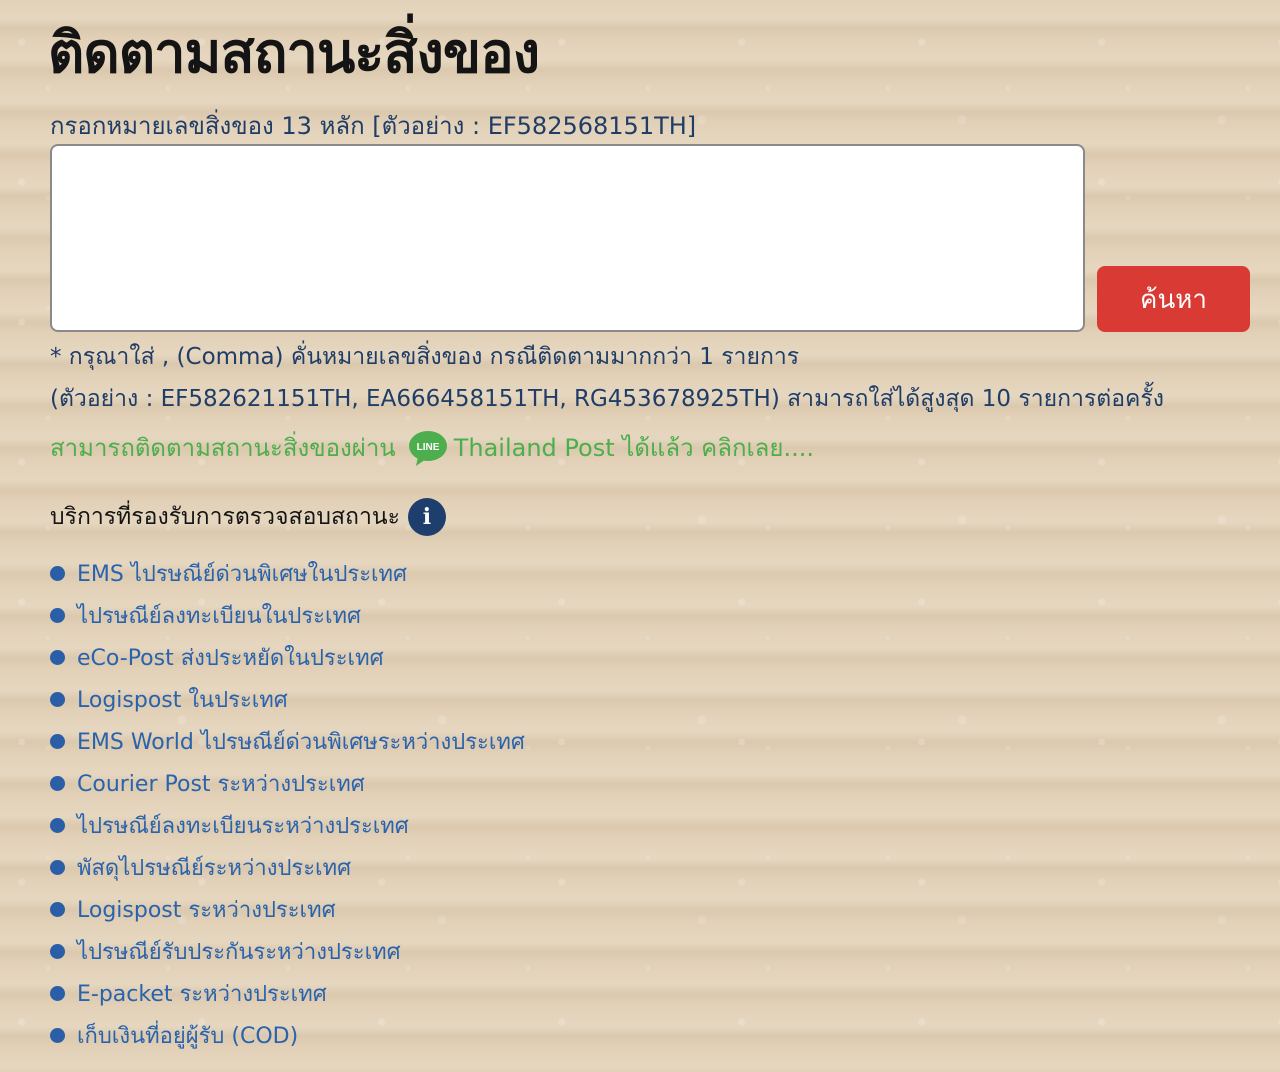 The image size is (1280, 1072). I want to click on line-promo-text-before: สามารถติดตามสถานะสิ่งของผ่าน, so click(223, 448).